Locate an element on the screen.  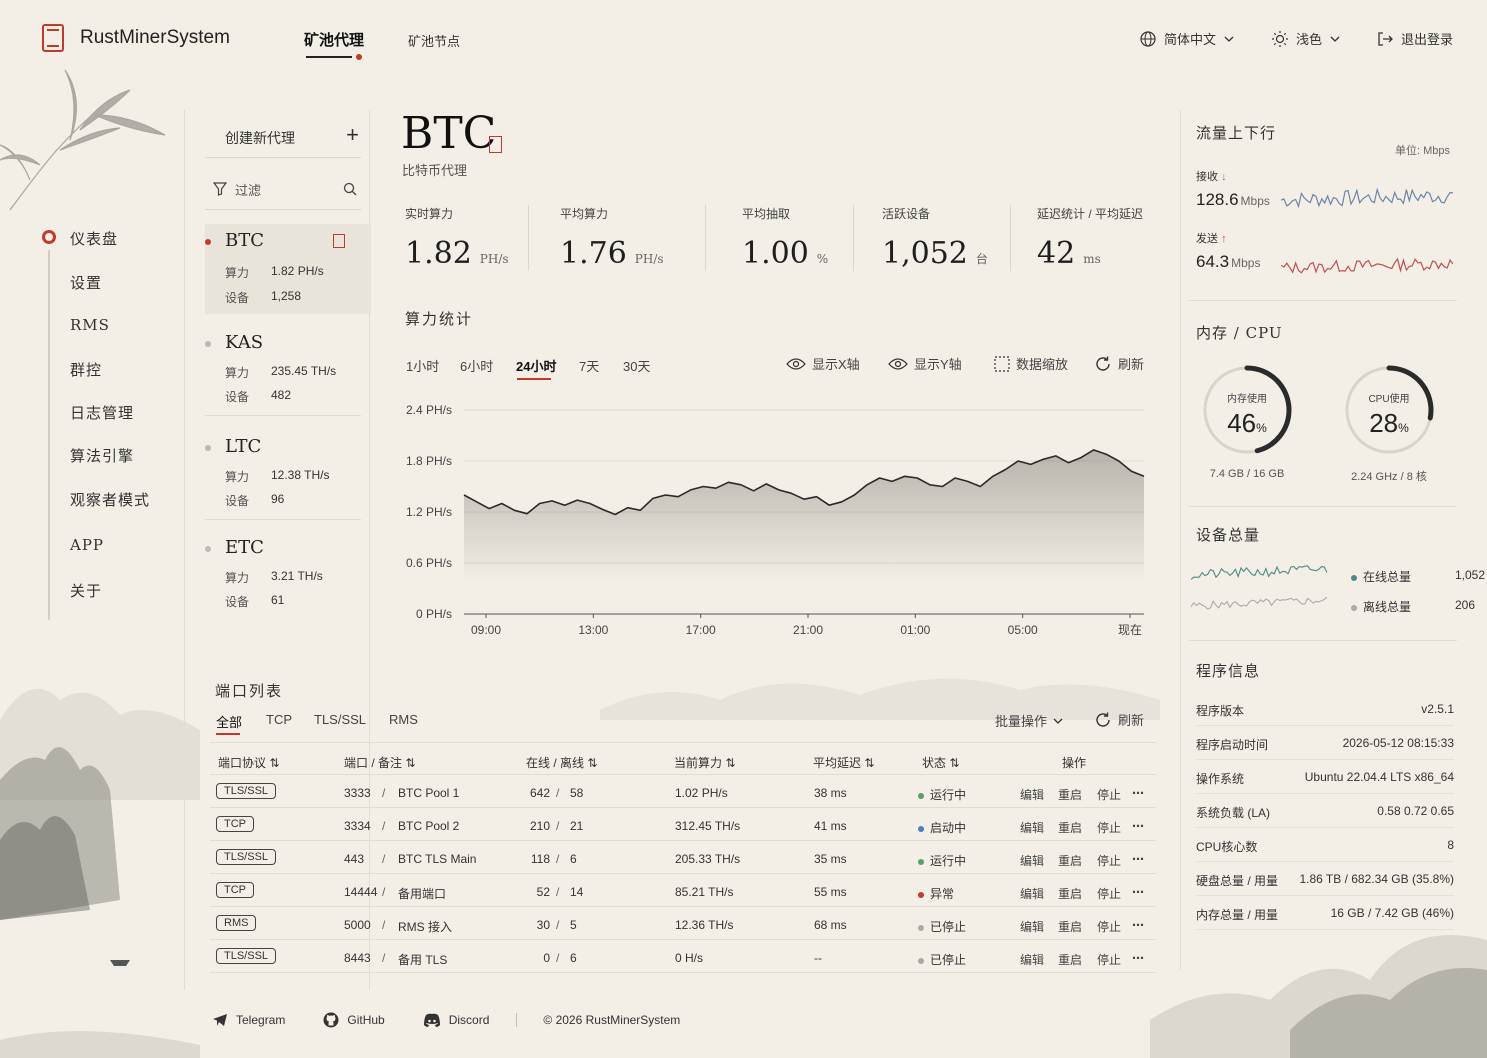
chart-refresh-button: 刷新 is located at coordinates (1119, 363).